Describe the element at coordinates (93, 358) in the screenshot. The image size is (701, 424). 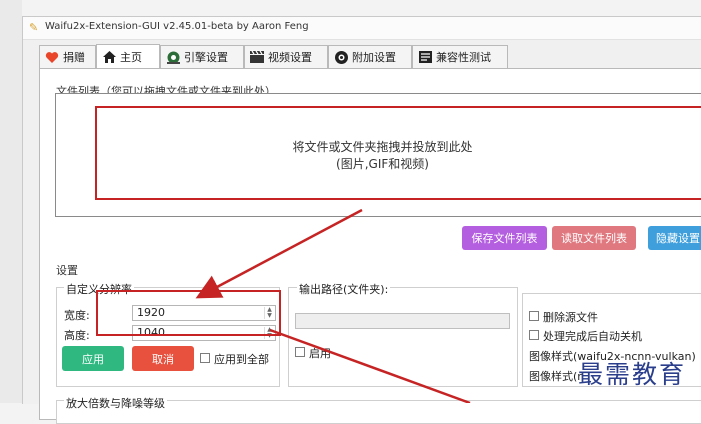
I see `apply-button: 应用` at that location.